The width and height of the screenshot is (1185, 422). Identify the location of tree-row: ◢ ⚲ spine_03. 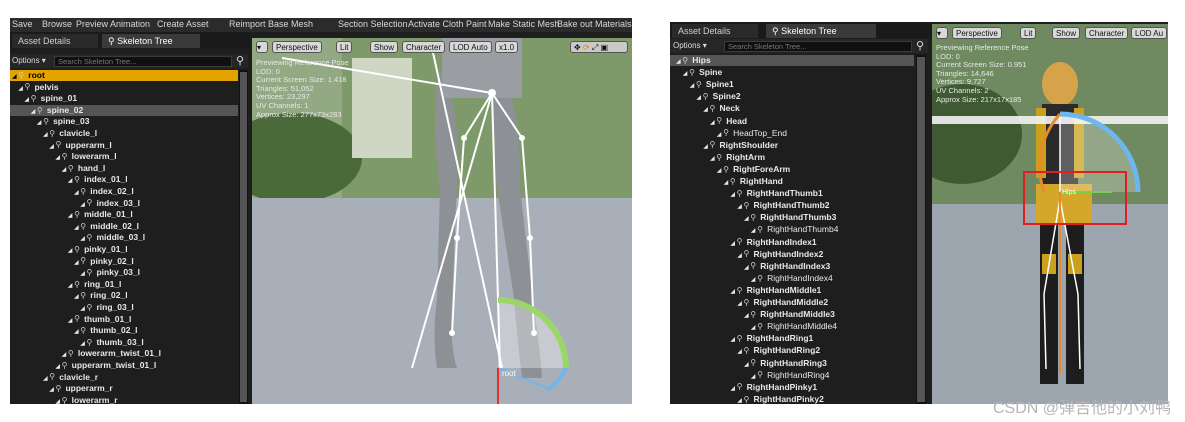
(124, 121).